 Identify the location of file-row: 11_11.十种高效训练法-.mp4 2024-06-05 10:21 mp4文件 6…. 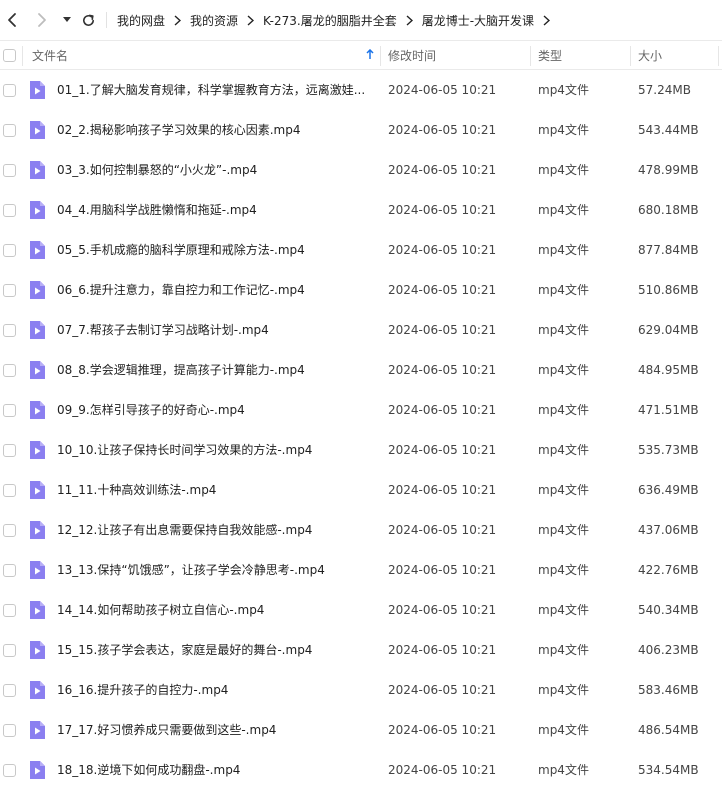
(361, 490).